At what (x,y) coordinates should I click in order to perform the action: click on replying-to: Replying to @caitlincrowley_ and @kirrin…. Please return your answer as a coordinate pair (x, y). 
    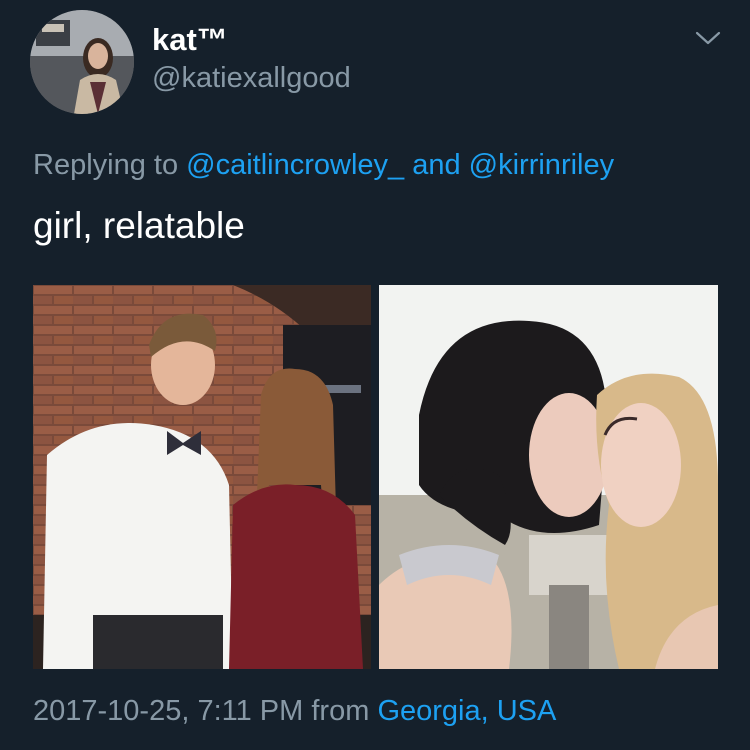
    Looking at the image, I should click on (323, 165).